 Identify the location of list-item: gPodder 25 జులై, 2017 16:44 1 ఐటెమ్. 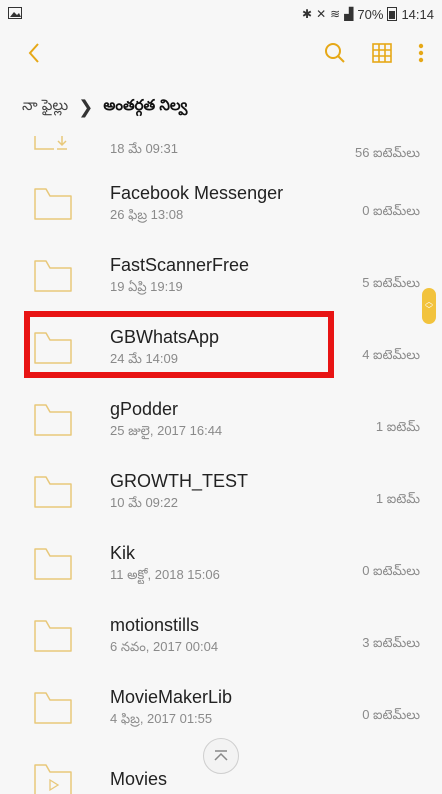
(221, 420).